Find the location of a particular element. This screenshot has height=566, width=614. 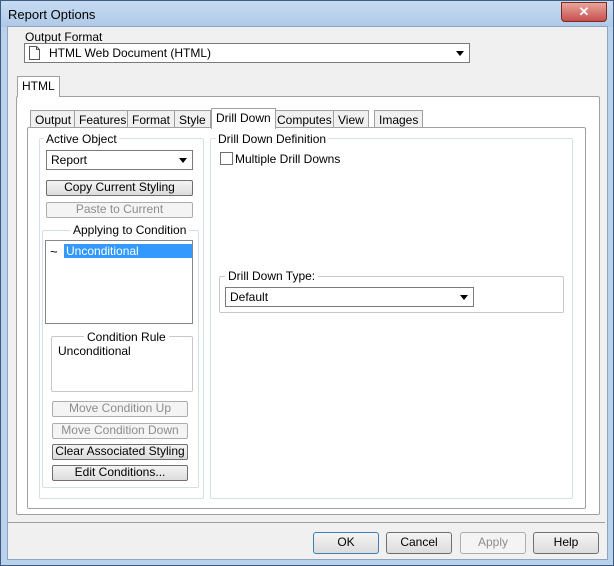

tab-html: HTML is located at coordinates (38, 86).